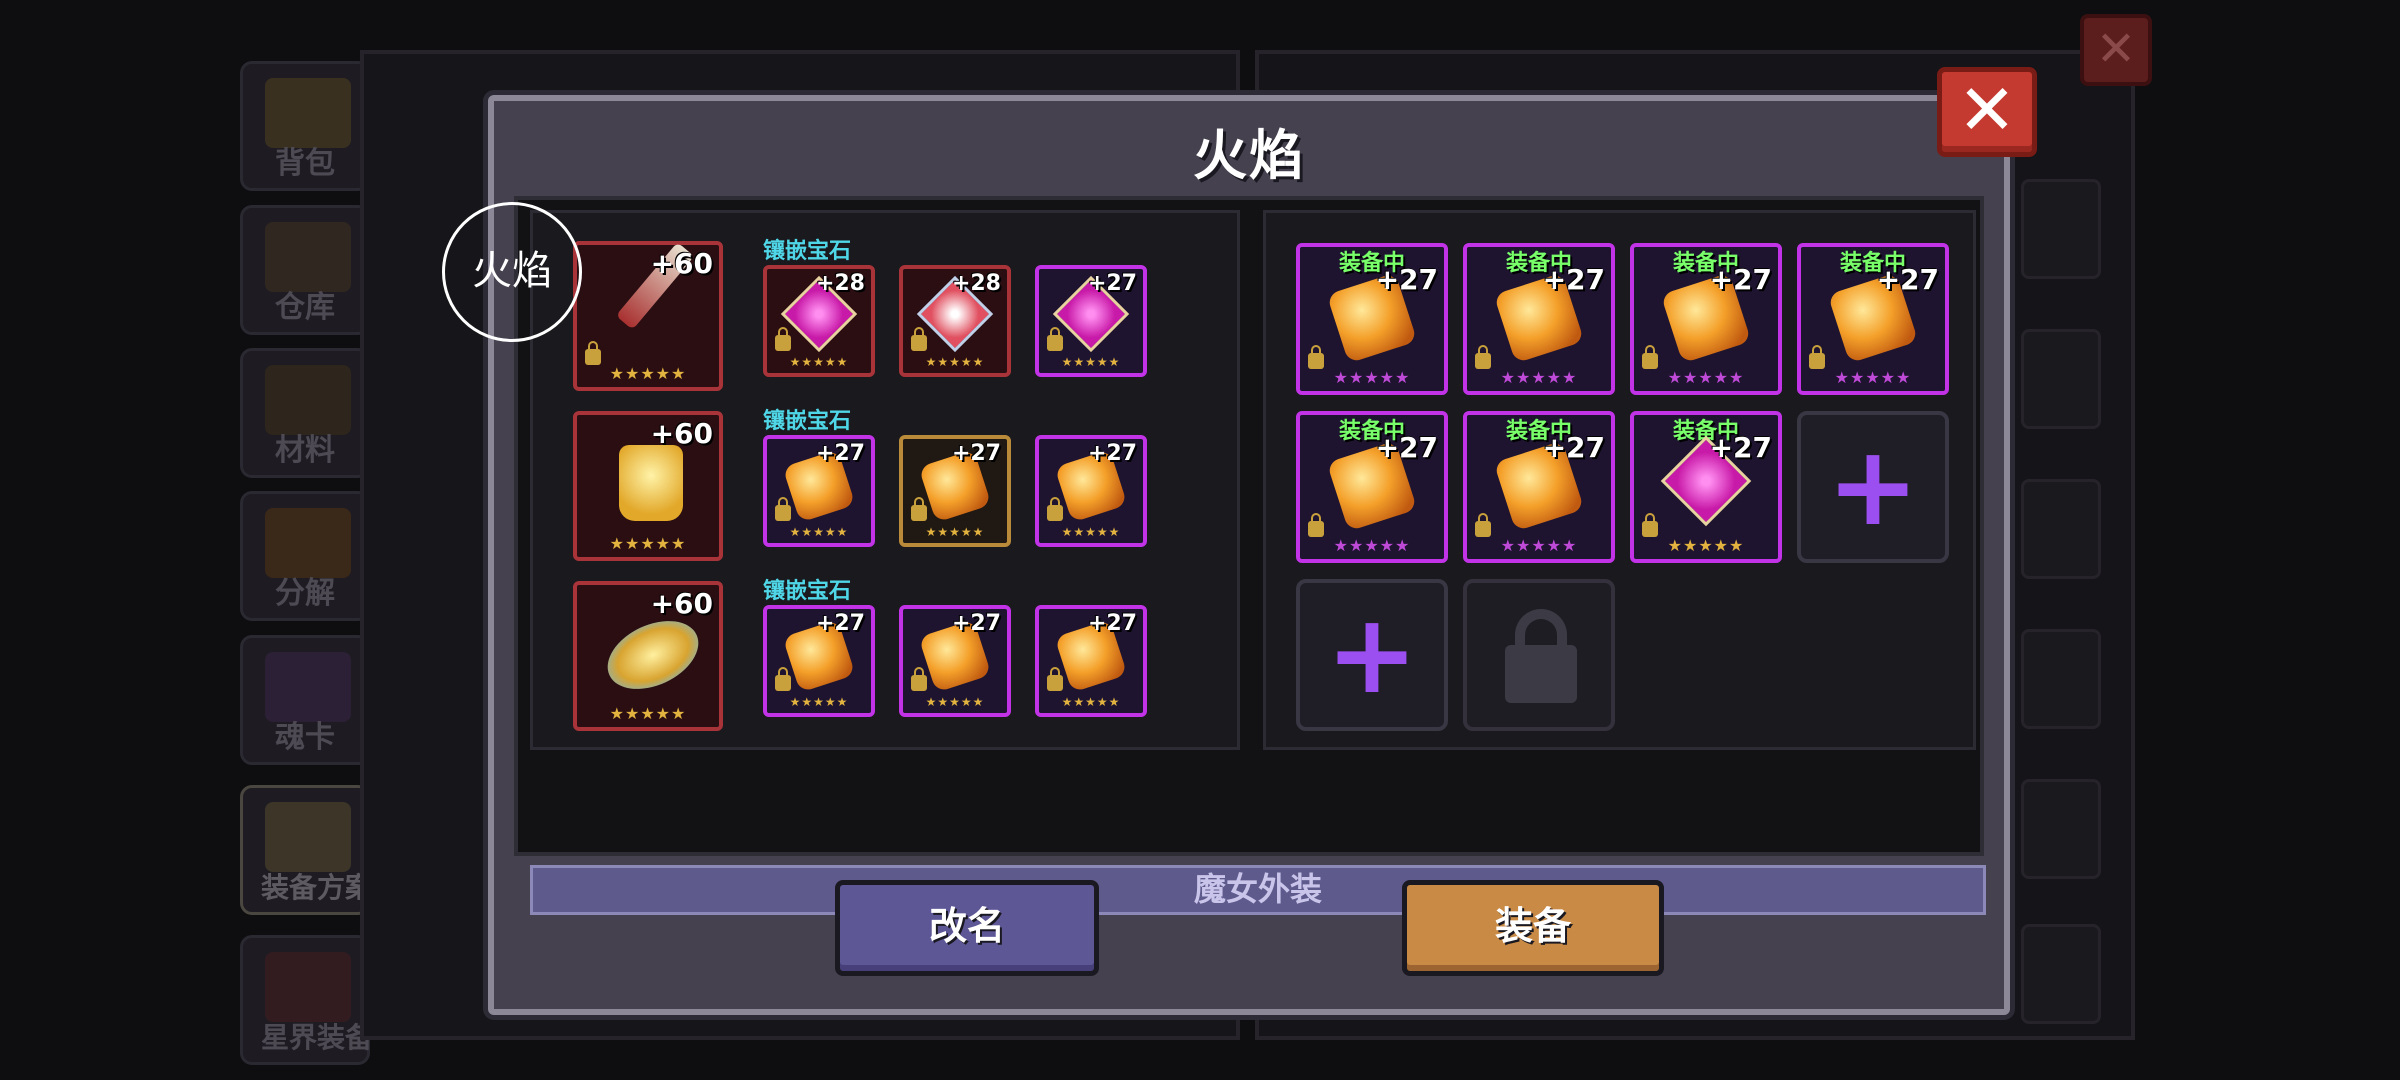 Image resolution: width=2400 pixels, height=1080 pixels. Describe the element at coordinates (651, 483) in the screenshot. I see `crown-icon` at that location.